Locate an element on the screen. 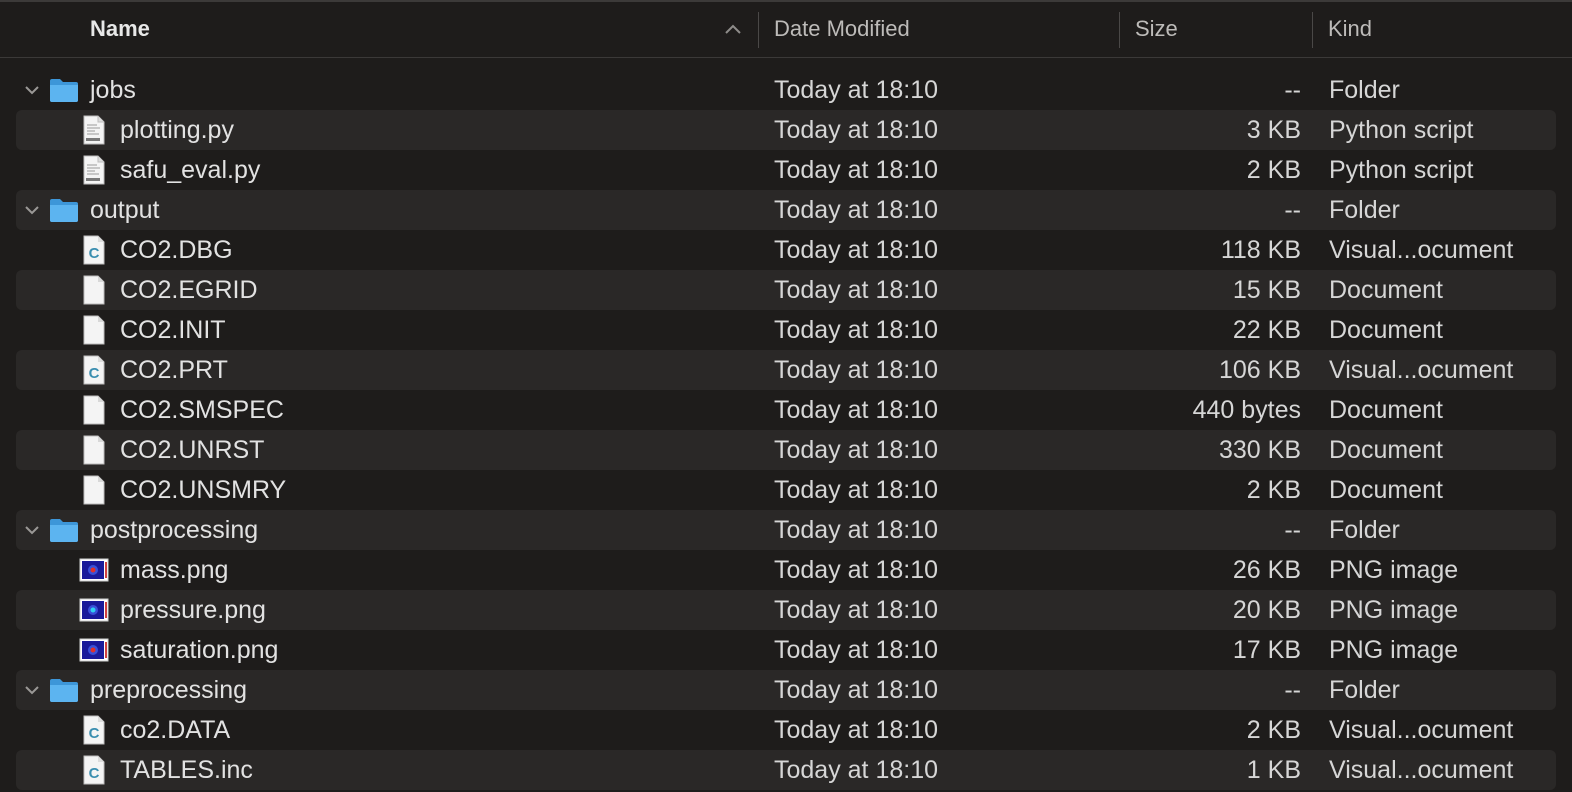 This screenshot has width=1572, height=792. file-size: 118 KB is located at coordinates (1260, 250).